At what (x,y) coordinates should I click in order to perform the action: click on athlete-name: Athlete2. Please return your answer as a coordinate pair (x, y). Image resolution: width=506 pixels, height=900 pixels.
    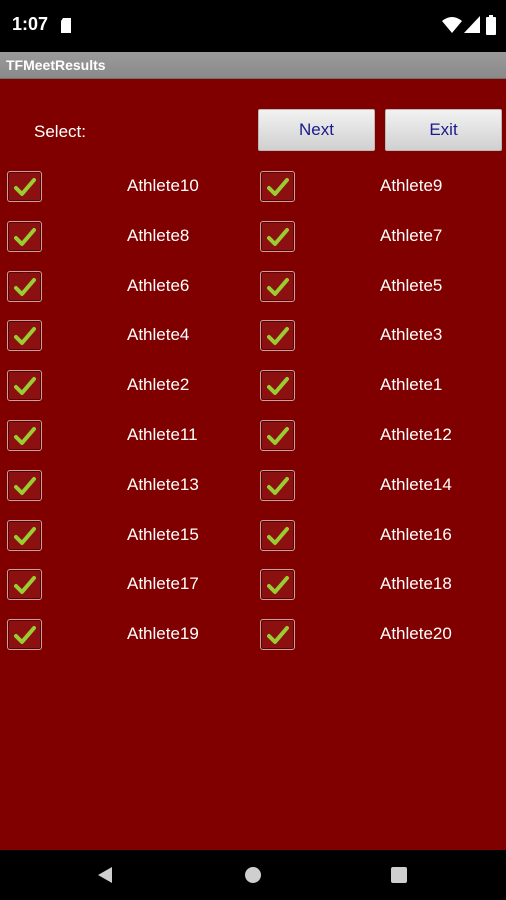
    Looking at the image, I should click on (158, 385).